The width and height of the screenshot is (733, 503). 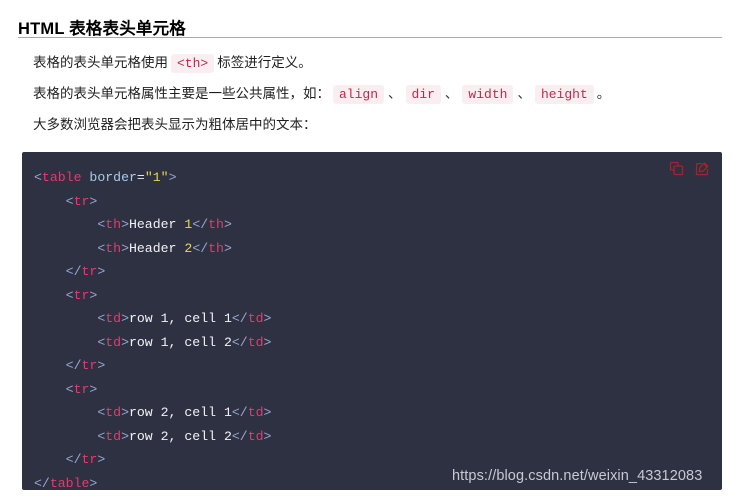 I want to click on code-line: <th>Header 1</th>, so click(x=133, y=224).